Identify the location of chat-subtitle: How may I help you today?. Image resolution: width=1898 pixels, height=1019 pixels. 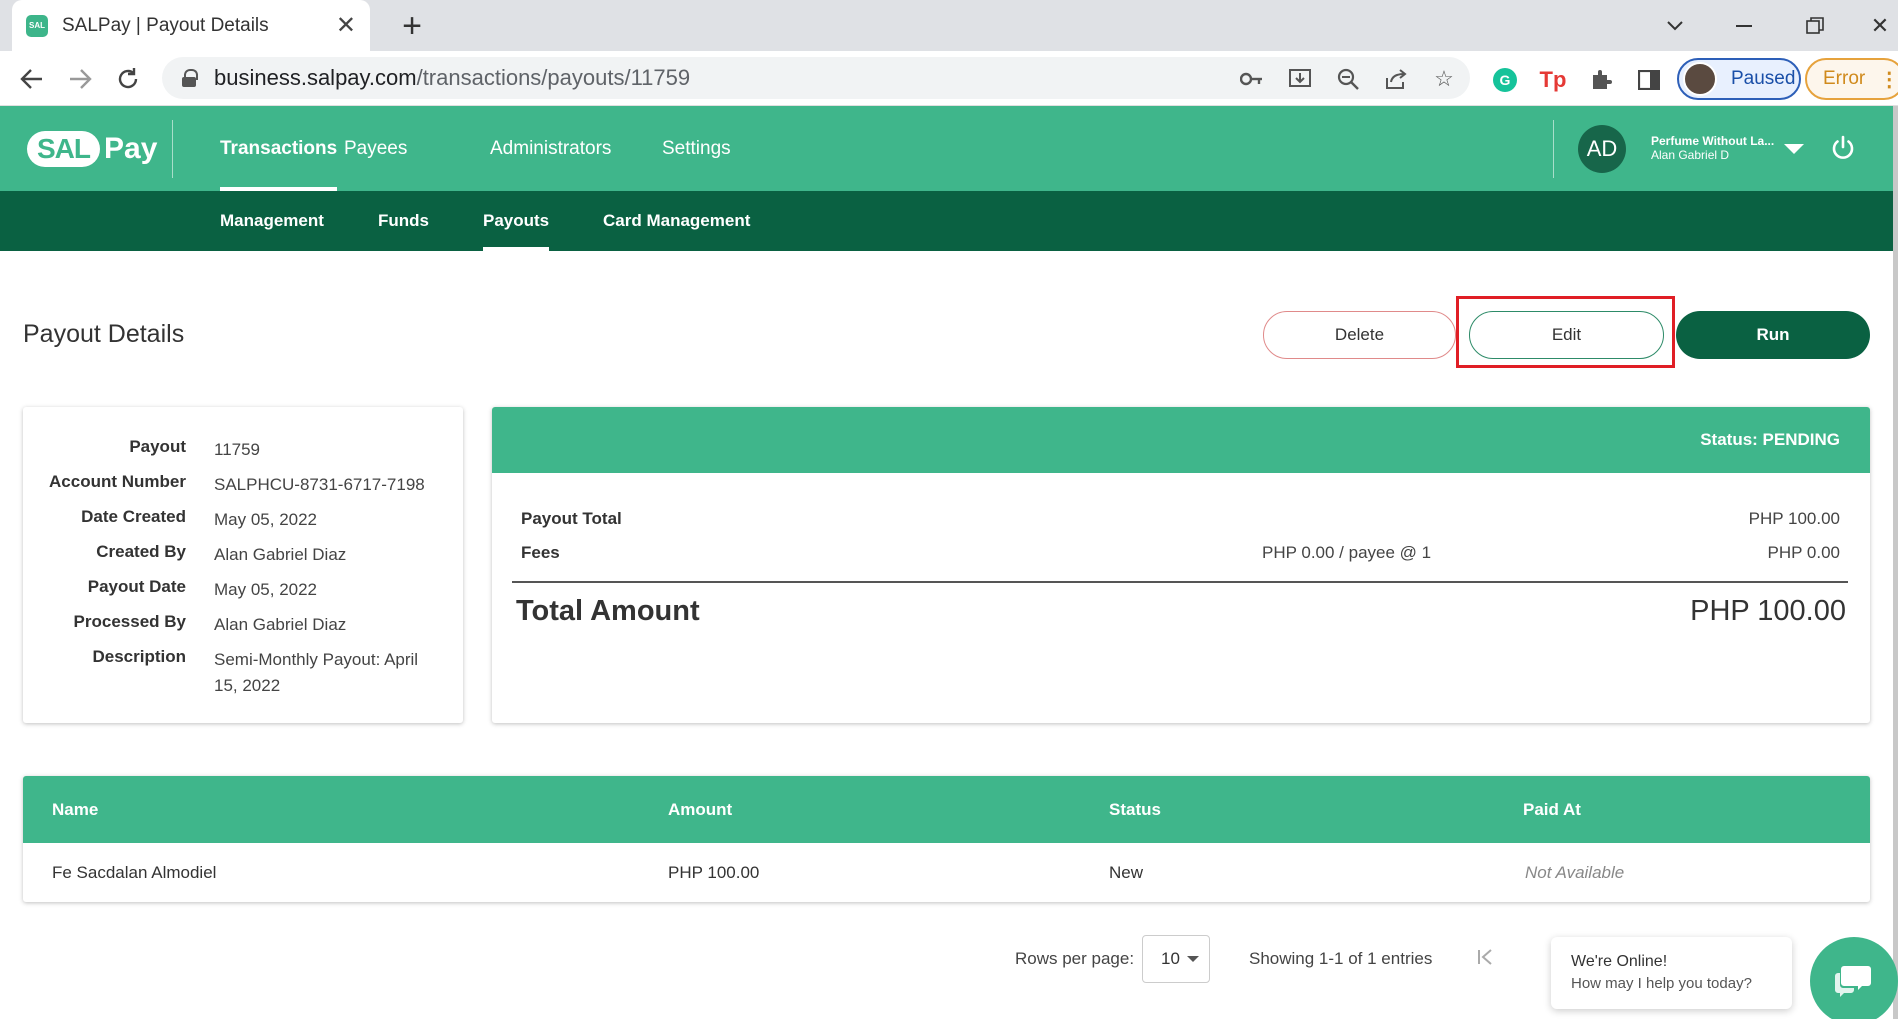
(1661, 983).